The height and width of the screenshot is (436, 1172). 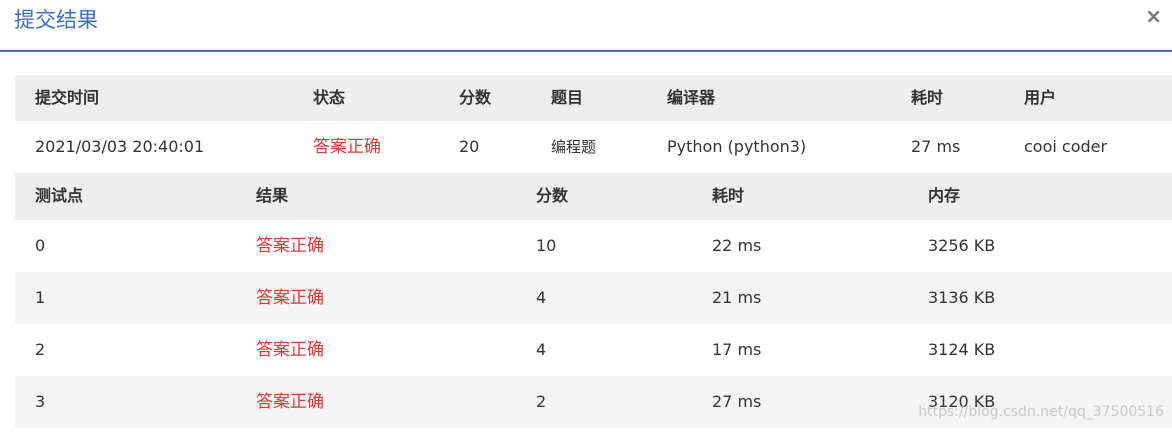 I want to click on case-id: 3, so click(x=40, y=401).